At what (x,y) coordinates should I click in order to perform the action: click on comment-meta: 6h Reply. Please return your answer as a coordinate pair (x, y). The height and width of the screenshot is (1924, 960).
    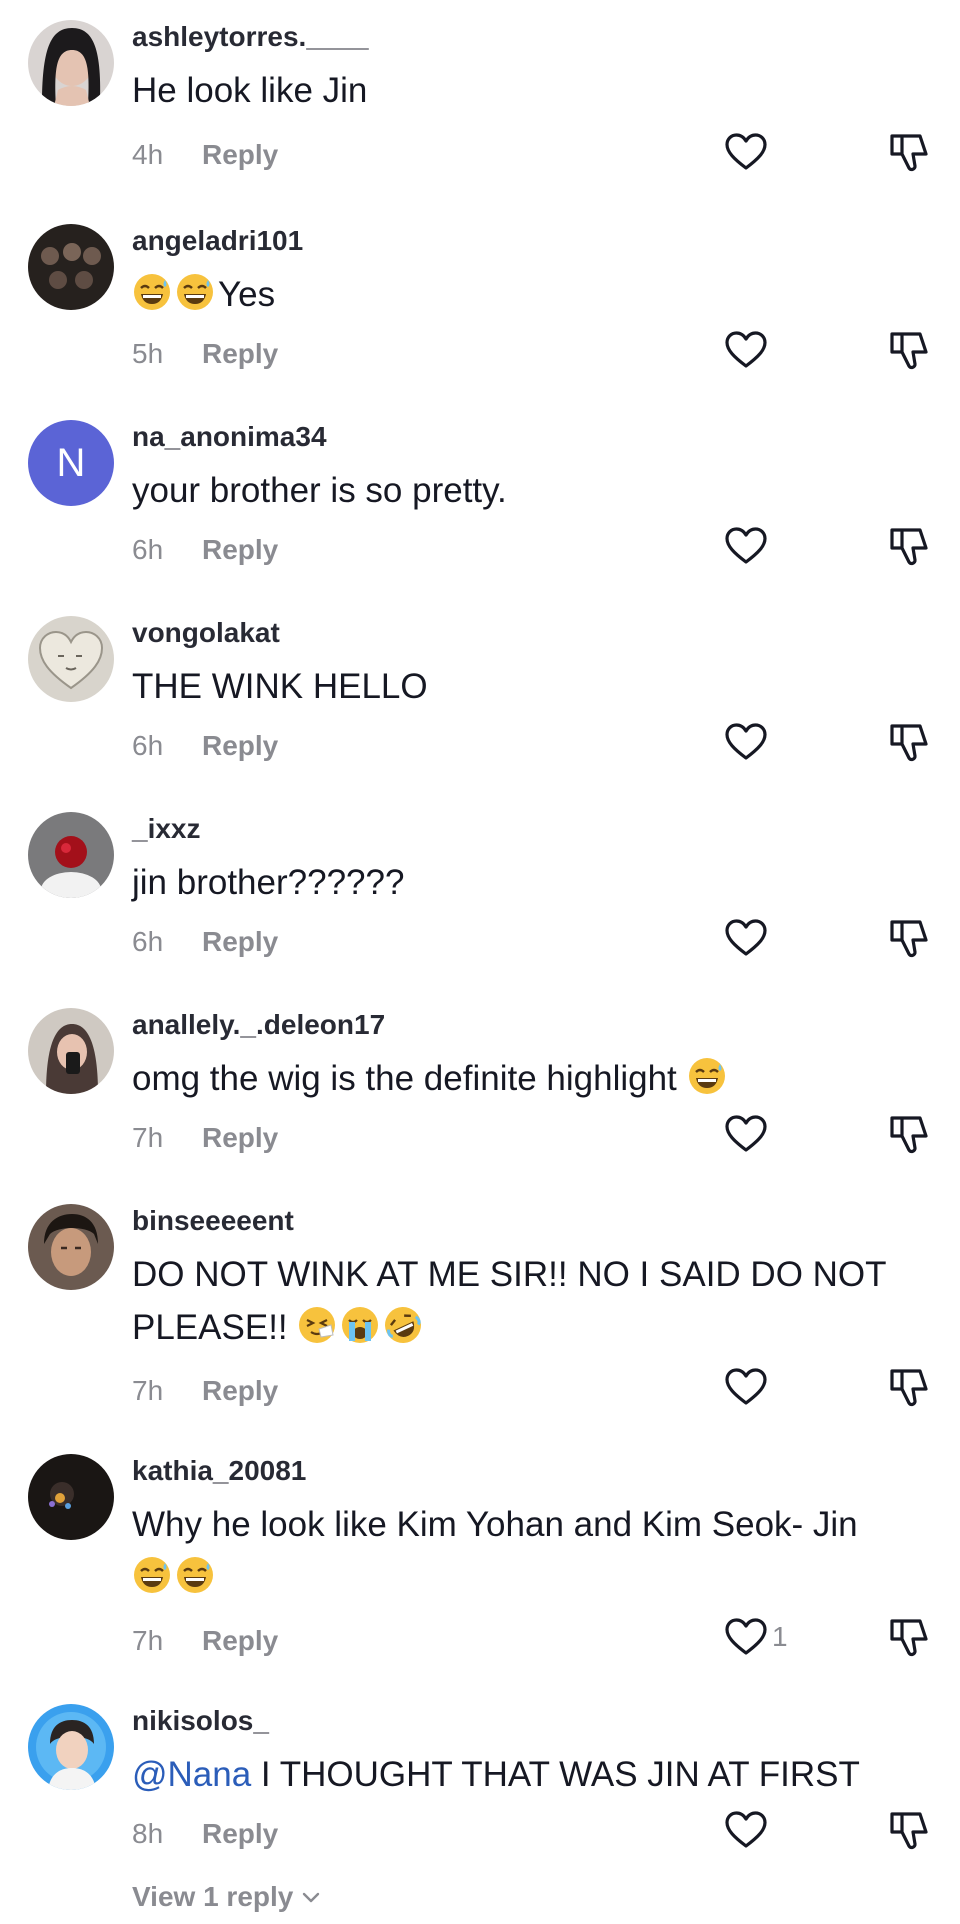
    Looking at the image, I should click on (205, 550).